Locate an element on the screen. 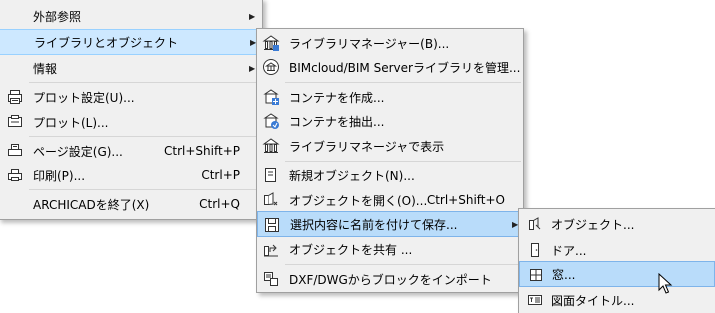  extract-container-icon is located at coordinates (271, 121).